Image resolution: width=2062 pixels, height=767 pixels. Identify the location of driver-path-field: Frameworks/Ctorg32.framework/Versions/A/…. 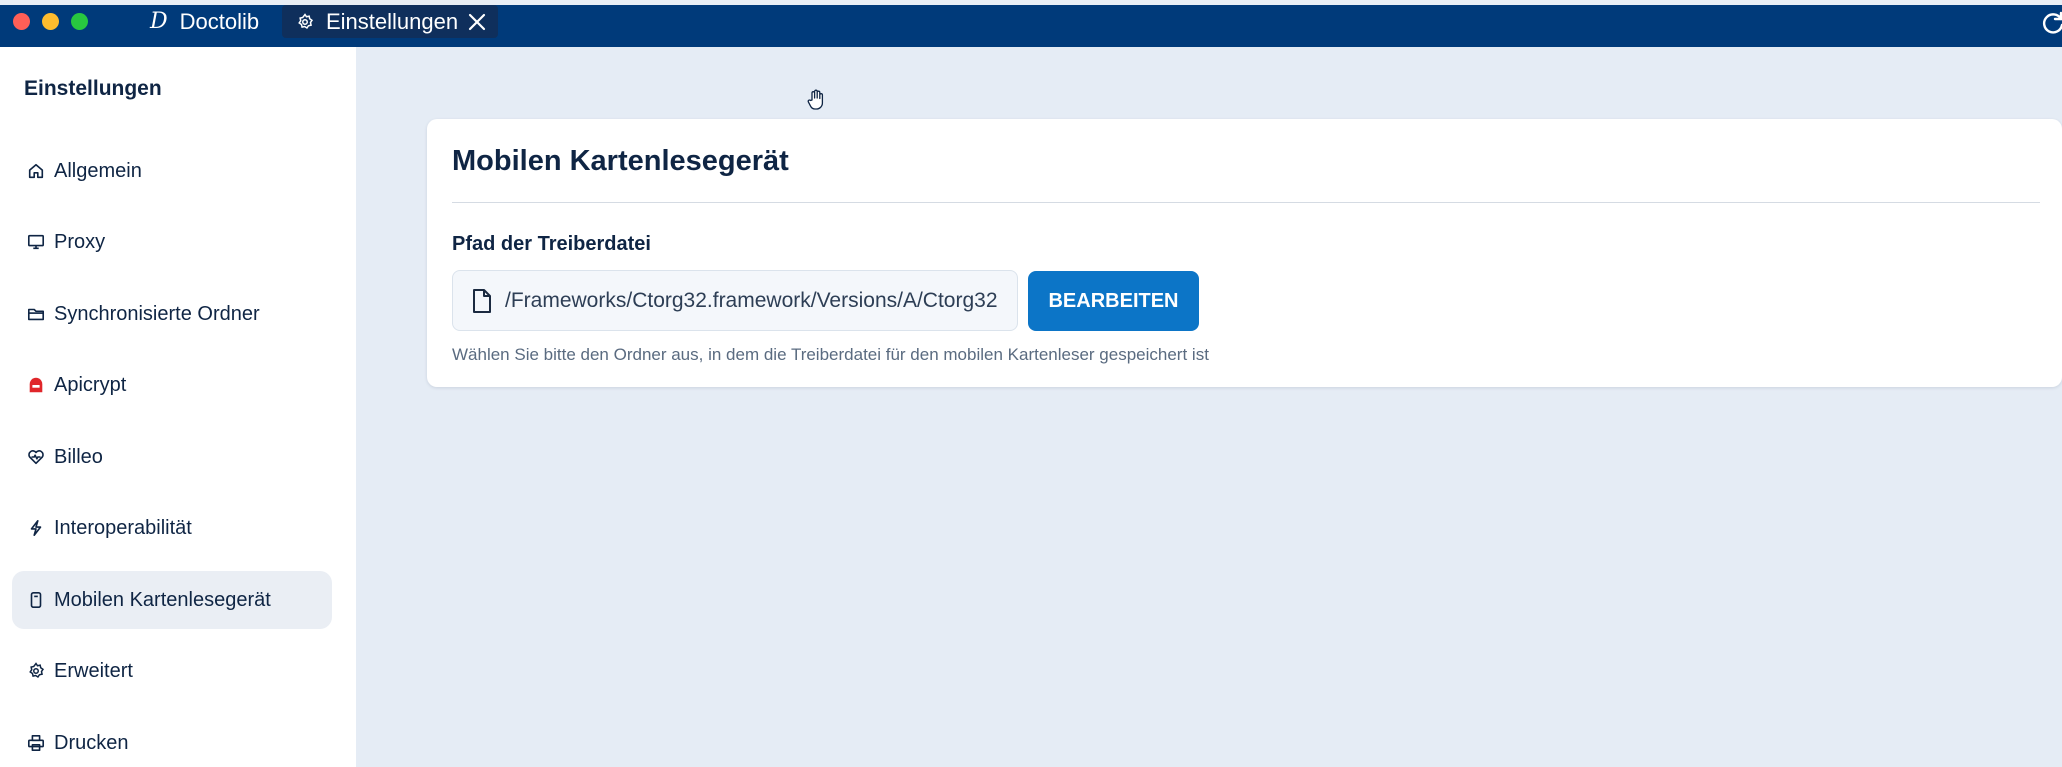
(735, 300).